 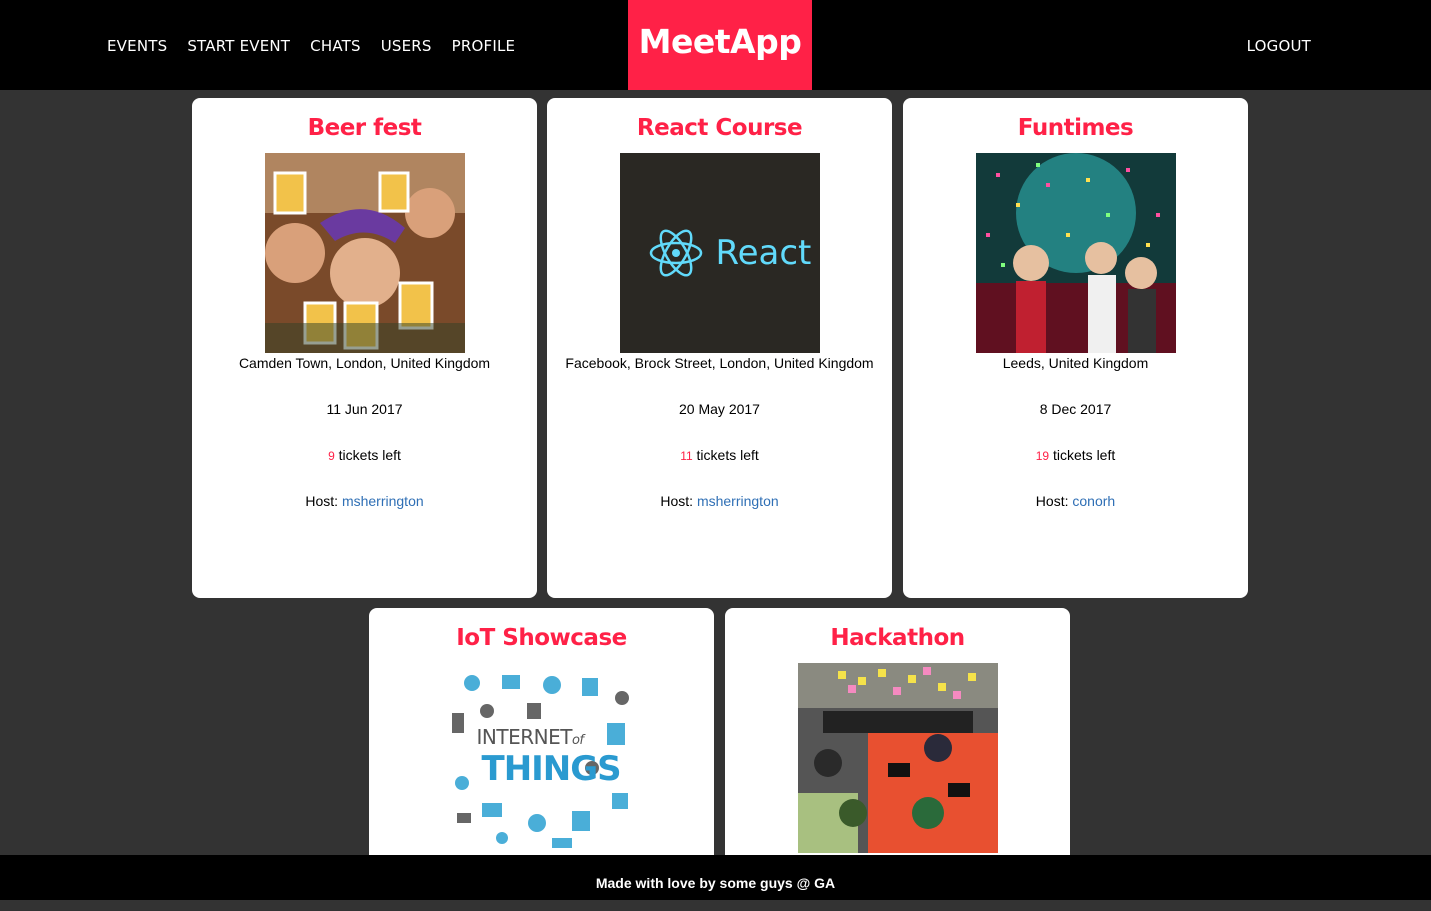 What do you see at coordinates (715, 883) in the screenshot?
I see `footer-text: Made with love by some guys @ GA` at bounding box center [715, 883].